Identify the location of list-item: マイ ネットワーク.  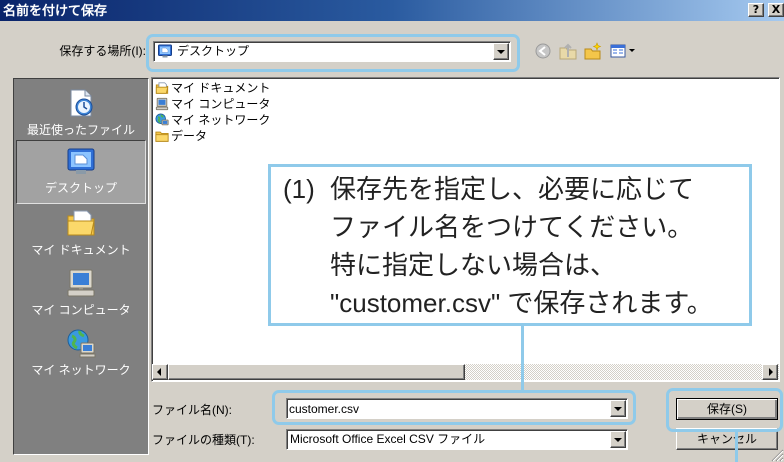
(212, 120).